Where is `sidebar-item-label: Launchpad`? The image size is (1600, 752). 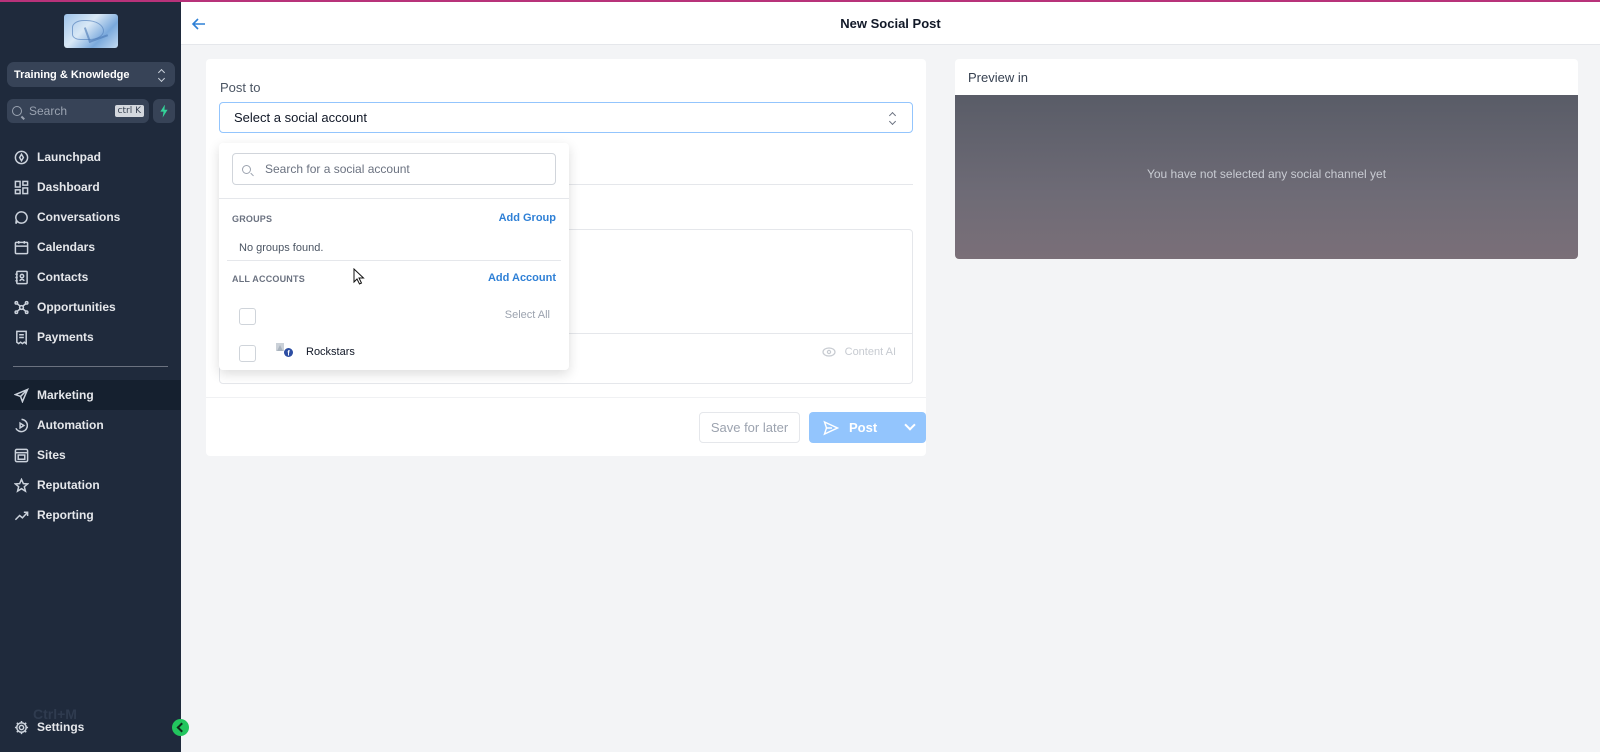 sidebar-item-label: Launchpad is located at coordinates (69, 157).